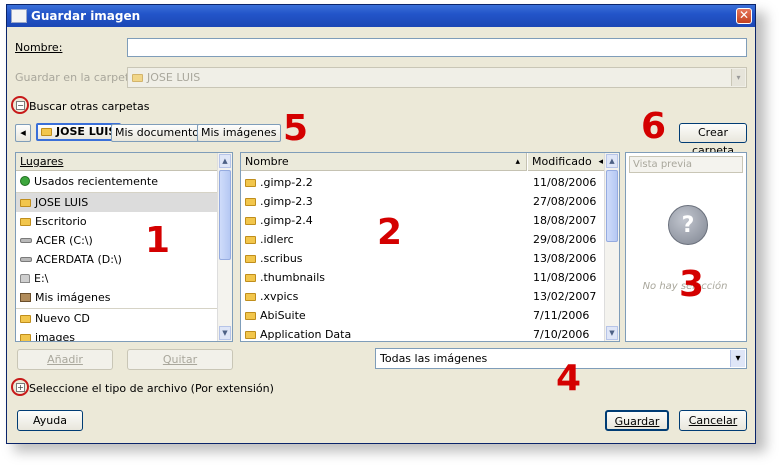  Describe the element at coordinates (569, 378) in the screenshot. I see `annotation-number: 4` at that location.